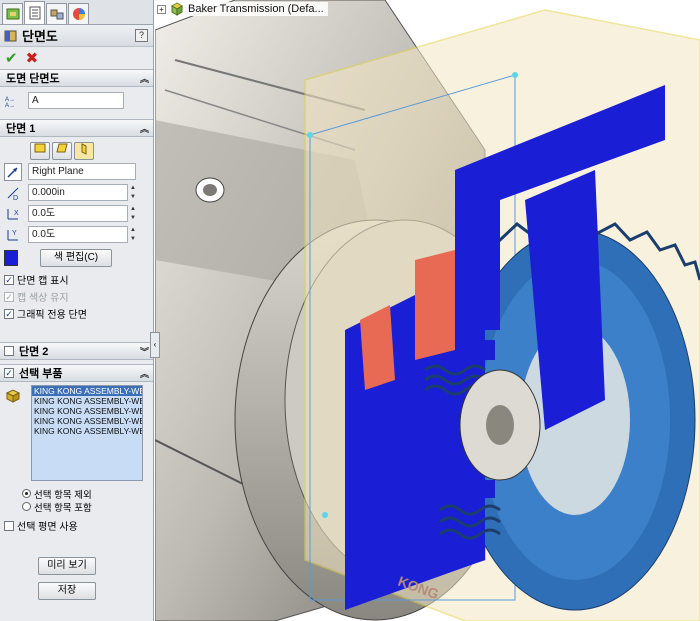  I want to click on manager-tabs, so click(76, 12).